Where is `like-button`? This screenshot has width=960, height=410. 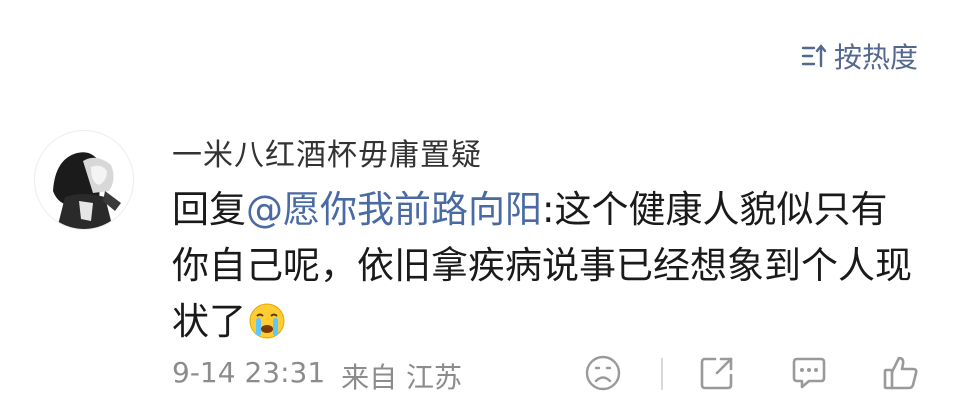 like-button is located at coordinates (901, 375).